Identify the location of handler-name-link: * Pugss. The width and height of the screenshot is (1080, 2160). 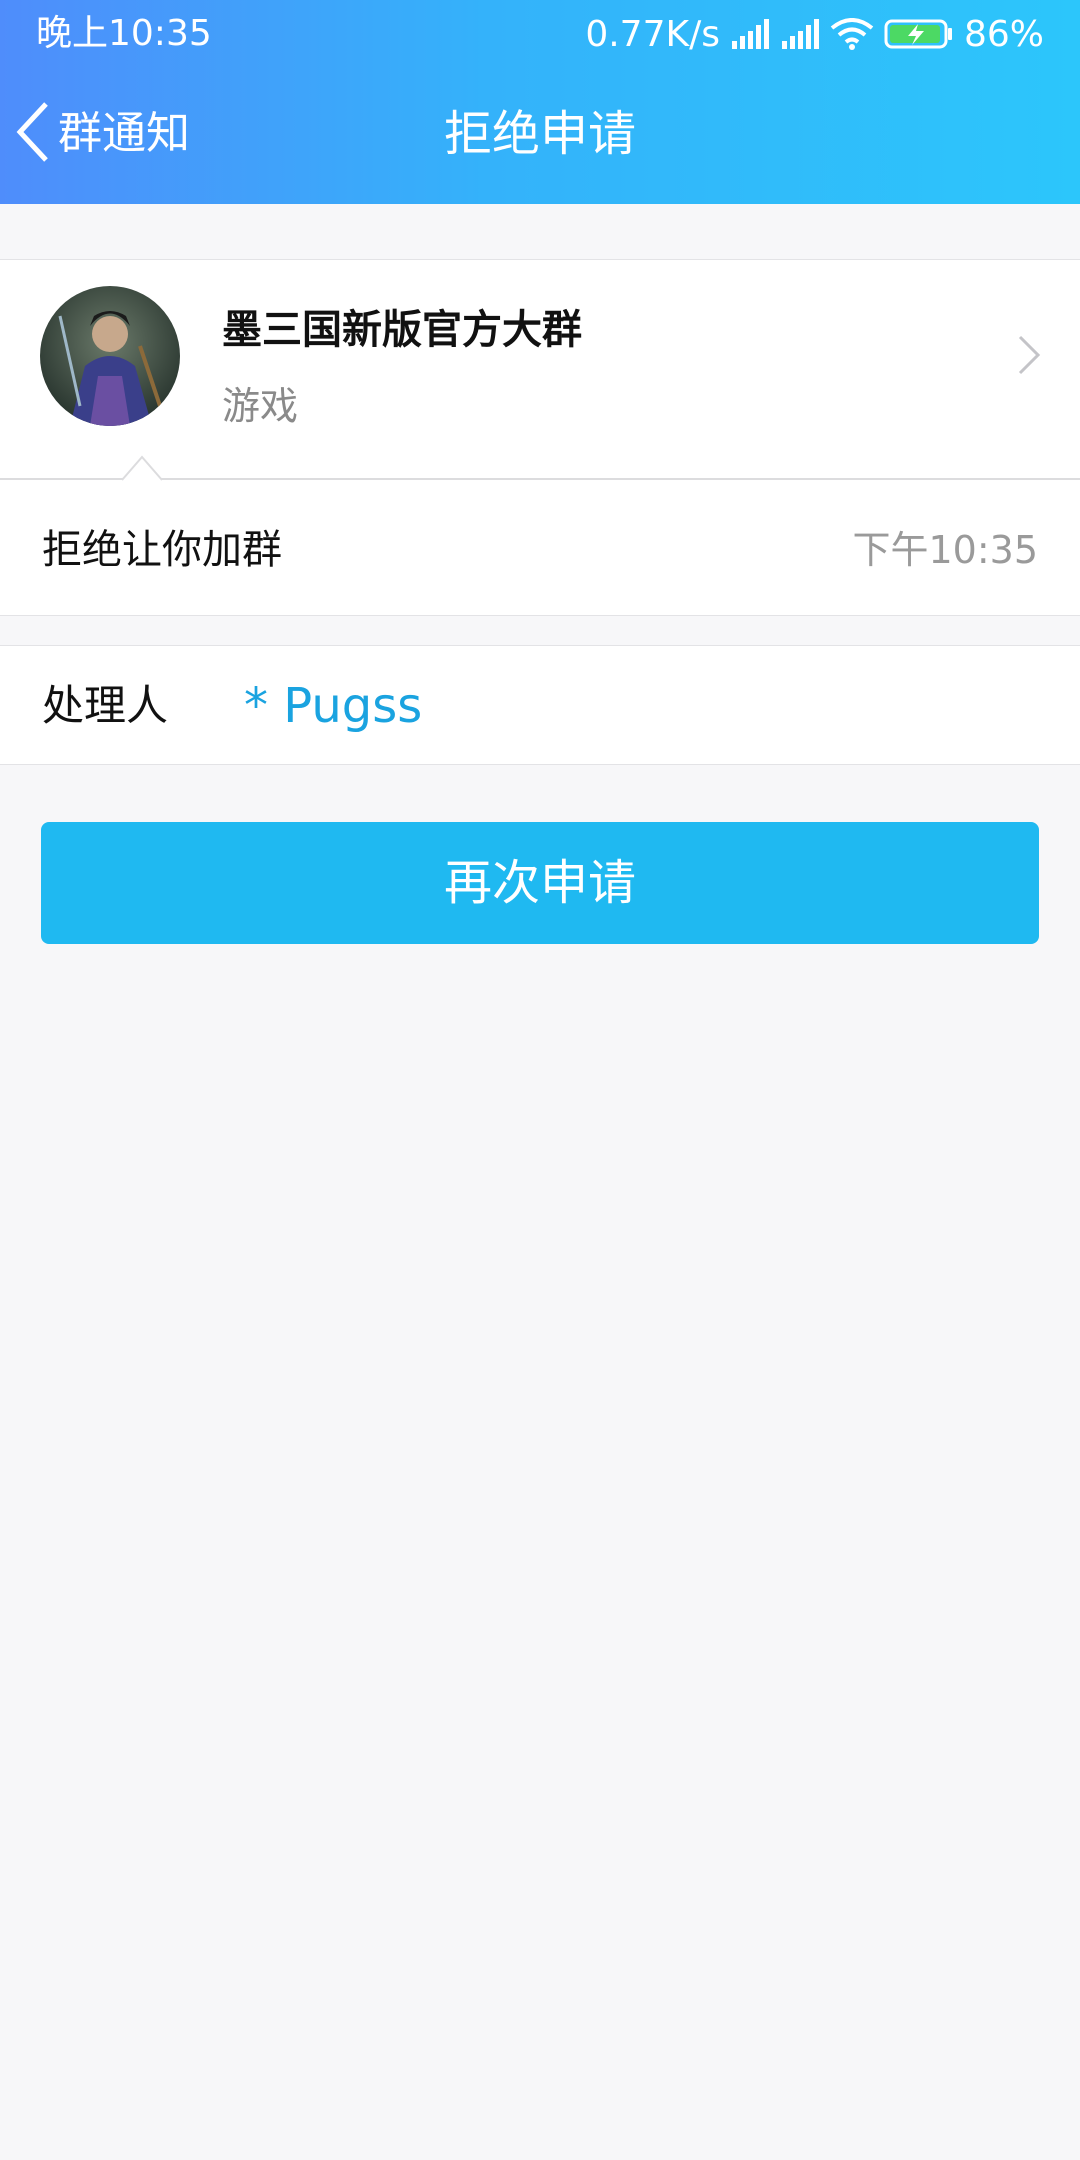
(333, 706).